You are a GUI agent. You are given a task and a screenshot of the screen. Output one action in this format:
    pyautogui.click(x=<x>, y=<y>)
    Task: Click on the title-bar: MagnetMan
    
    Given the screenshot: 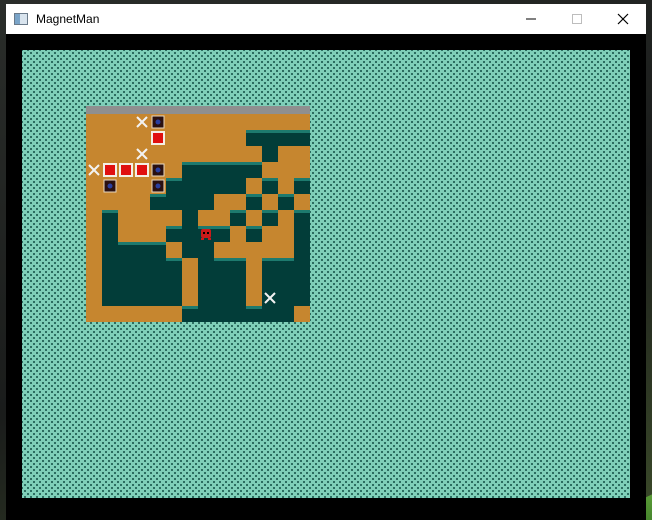 What is the action you would take?
    pyautogui.click(x=326, y=19)
    